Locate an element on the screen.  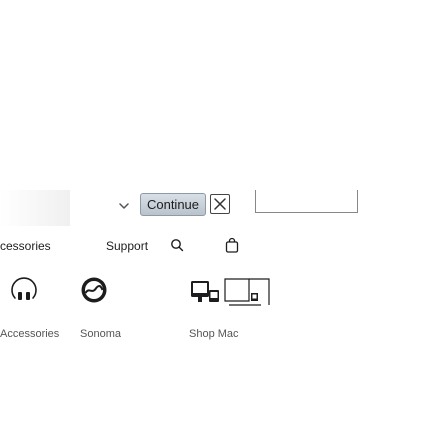
wireless-icon is located at coordinates (24, 290).